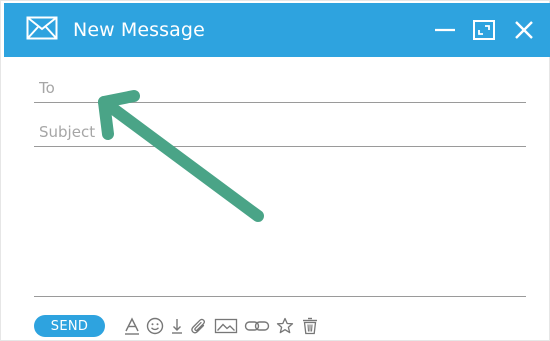 The image size is (550, 341). I want to click on send-button: SEND, so click(69, 326).